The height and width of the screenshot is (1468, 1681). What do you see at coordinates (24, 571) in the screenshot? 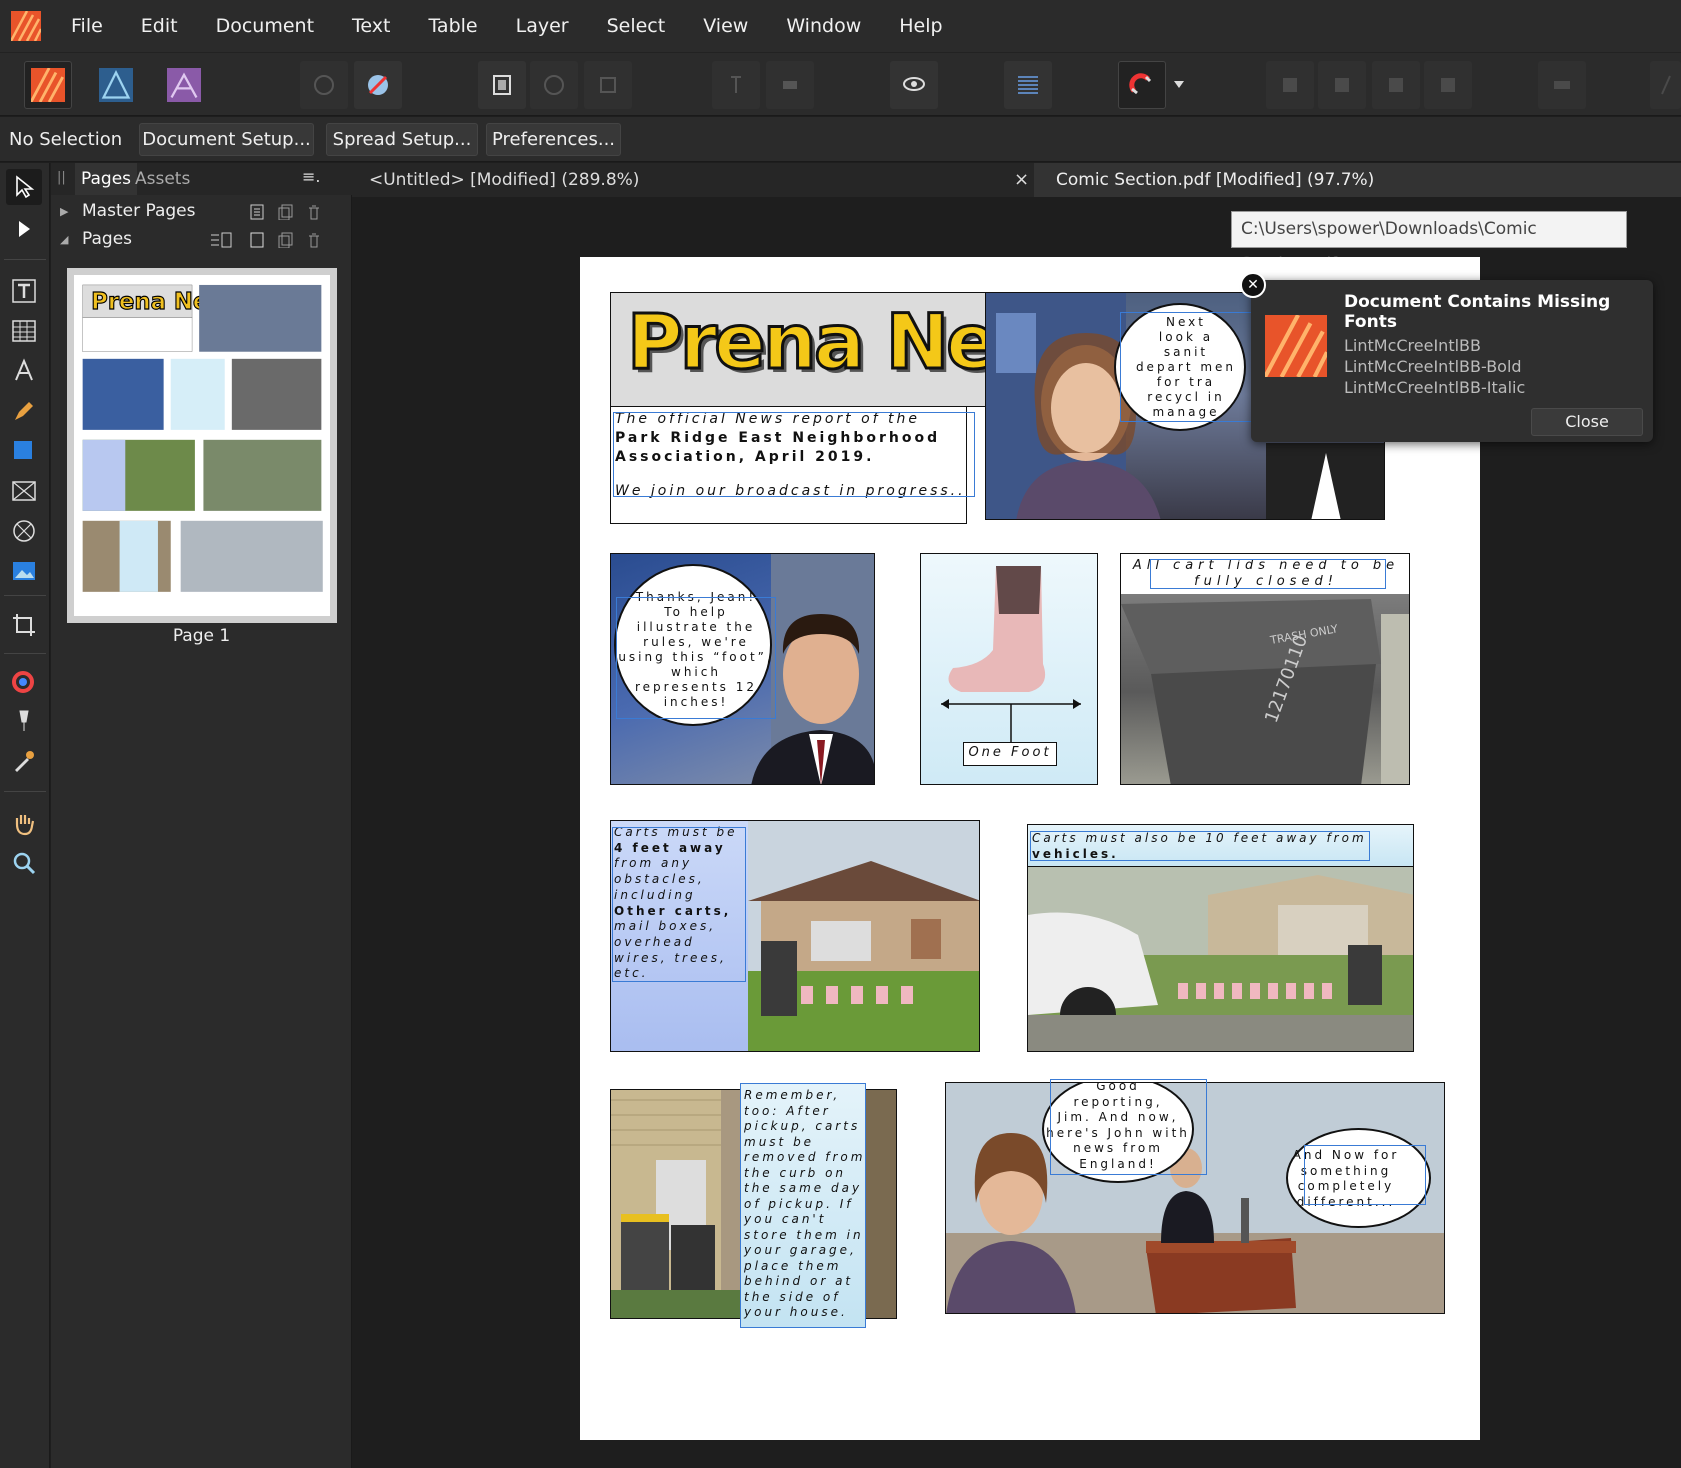
I see `place-image-tool-icon` at bounding box center [24, 571].